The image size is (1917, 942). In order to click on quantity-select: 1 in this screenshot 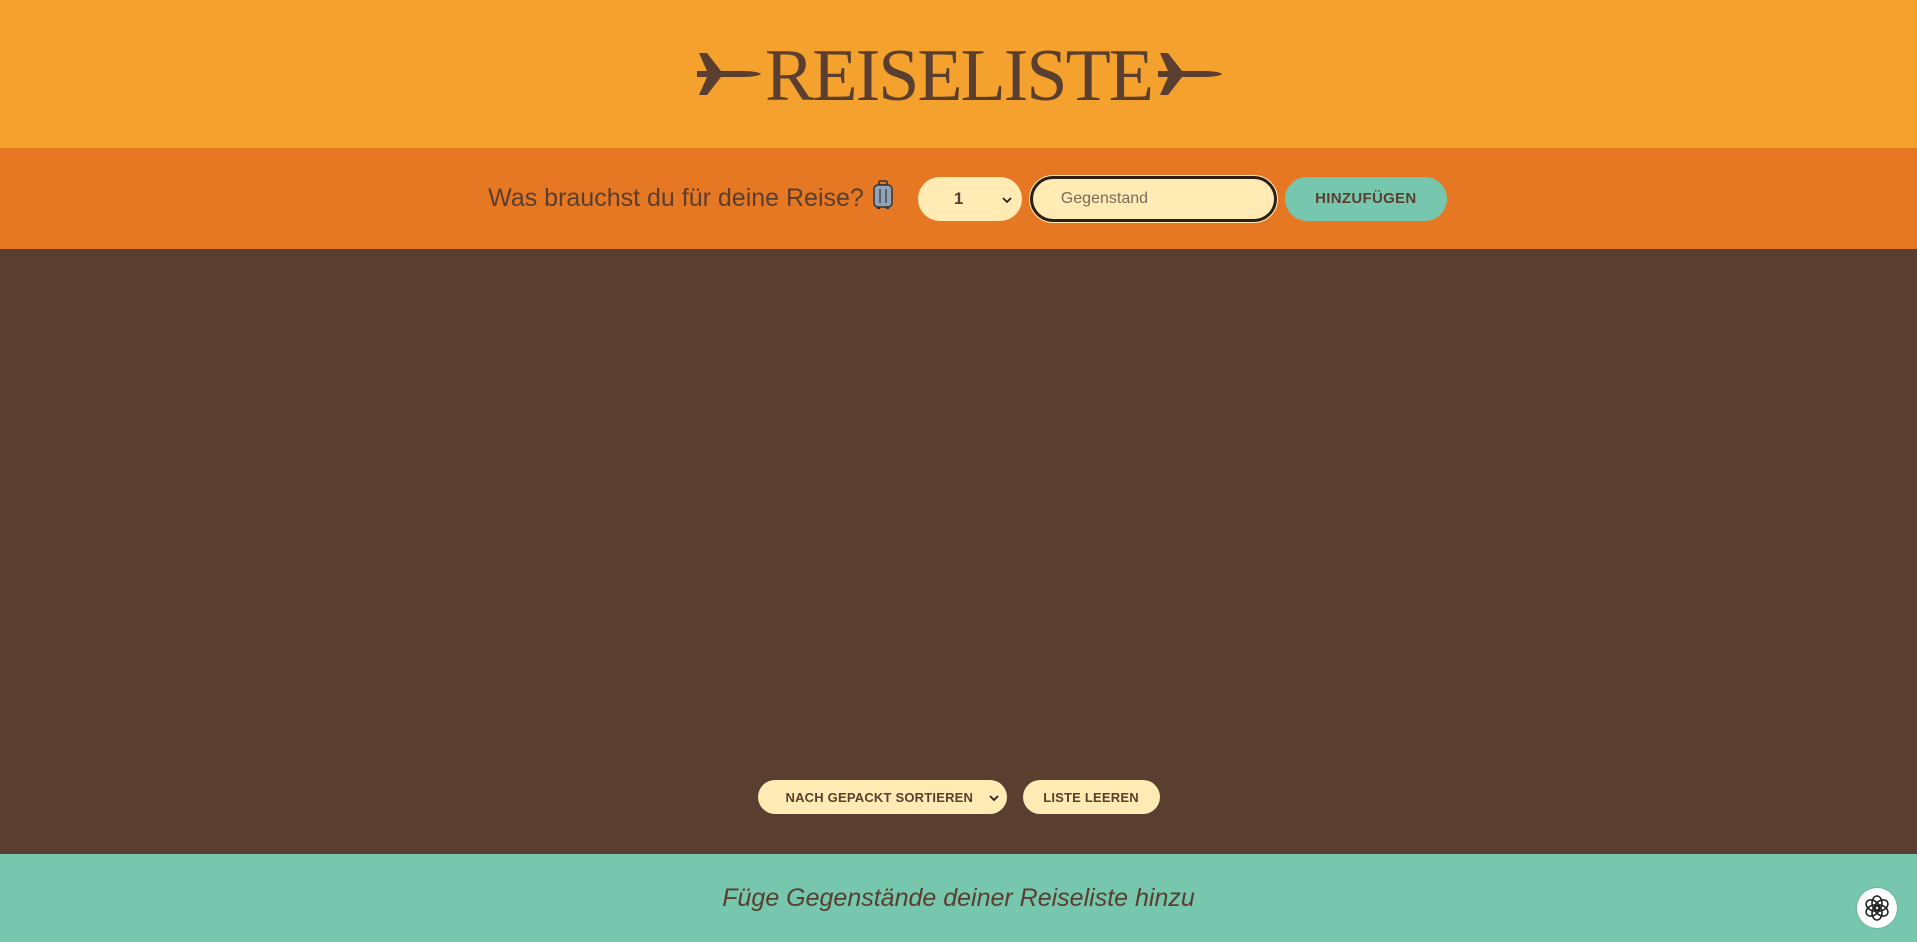, I will do `click(969, 198)`.